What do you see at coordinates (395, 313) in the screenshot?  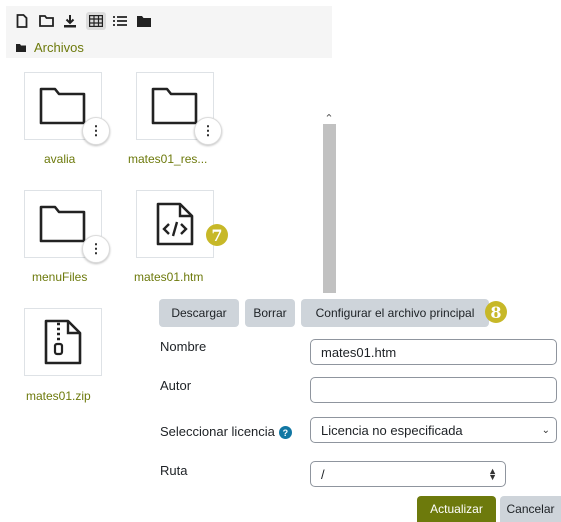 I see `set-main-file-button: Configurar el archivo principal` at bounding box center [395, 313].